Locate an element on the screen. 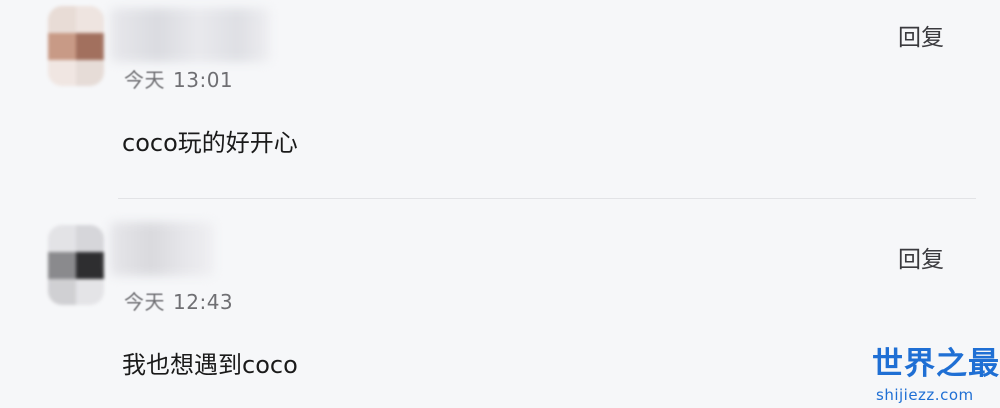  comment-text: coco玩的好开心 is located at coordinates (210, 143).